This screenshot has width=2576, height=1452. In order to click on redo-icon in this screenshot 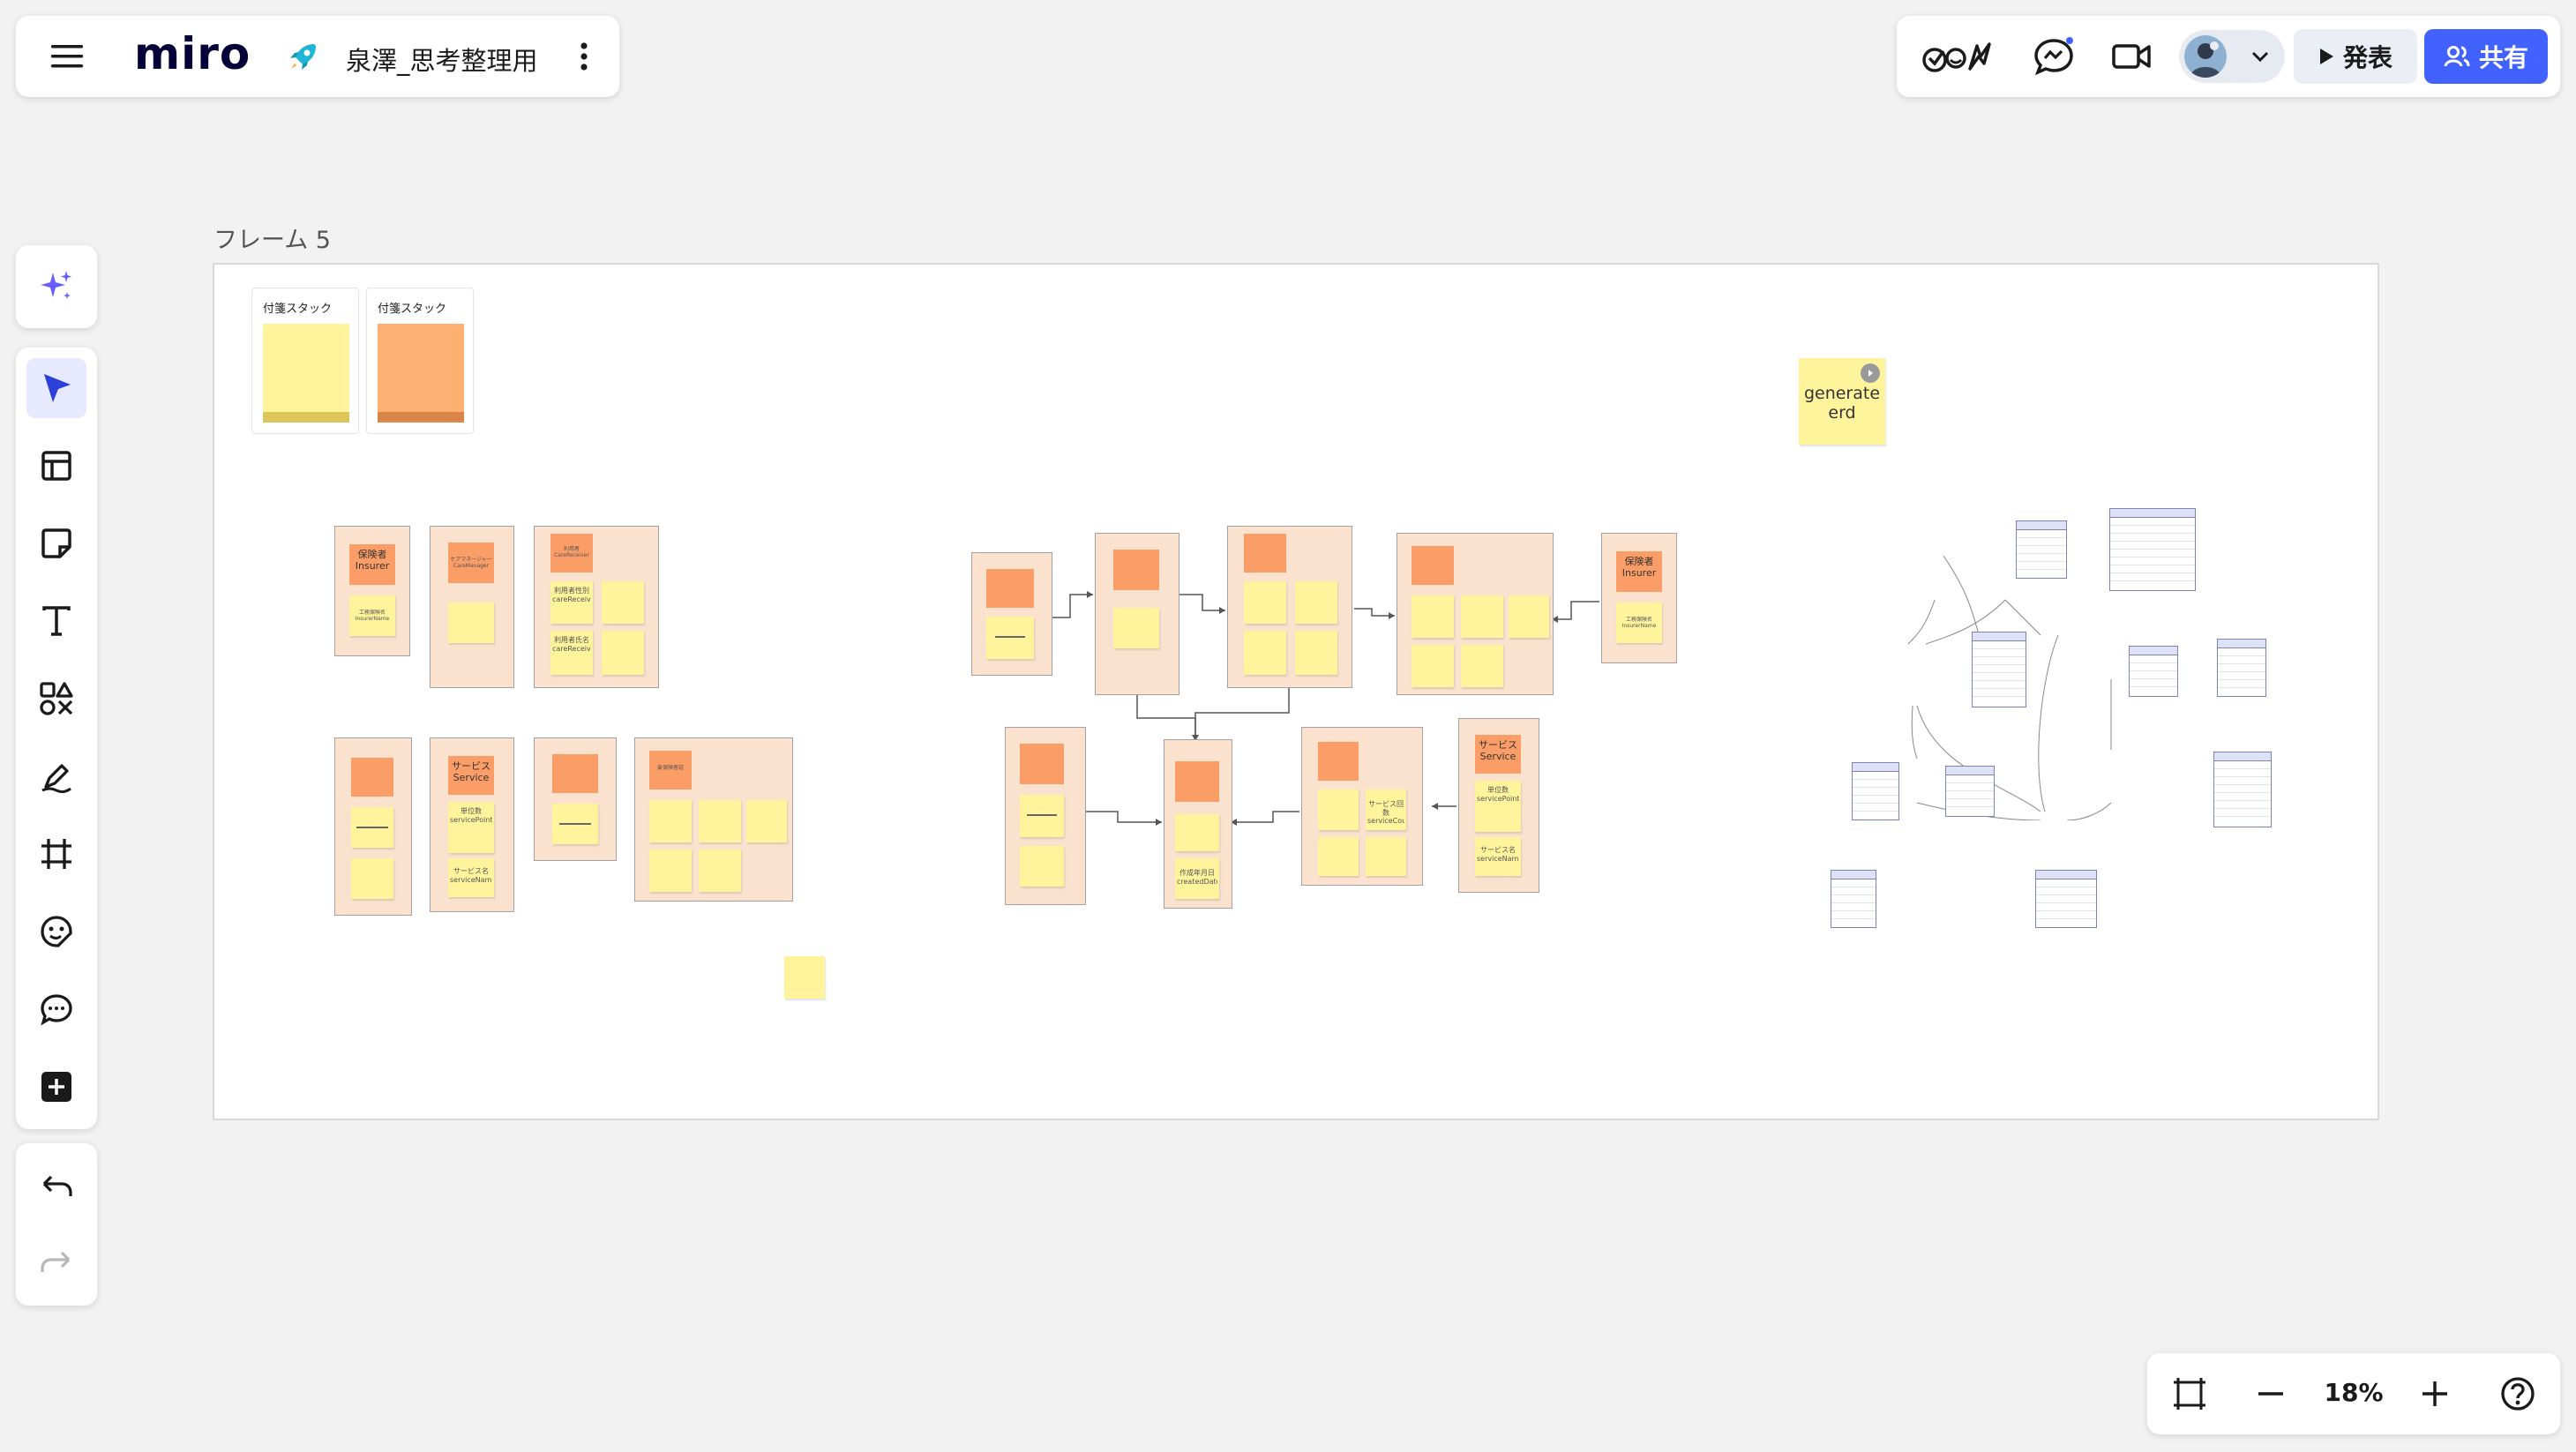, I will do `click(56, 1261)`.